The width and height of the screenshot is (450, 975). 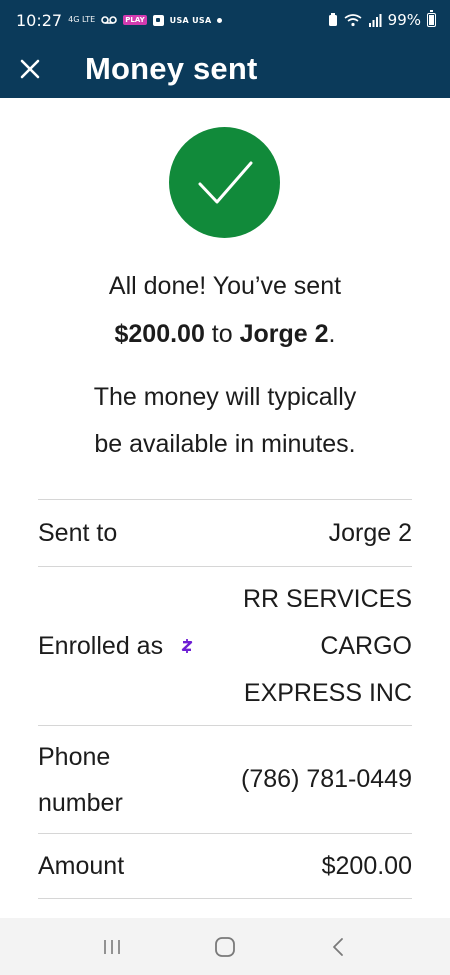 I want to click on amount-label: Amount, so click(x=81, y=865).